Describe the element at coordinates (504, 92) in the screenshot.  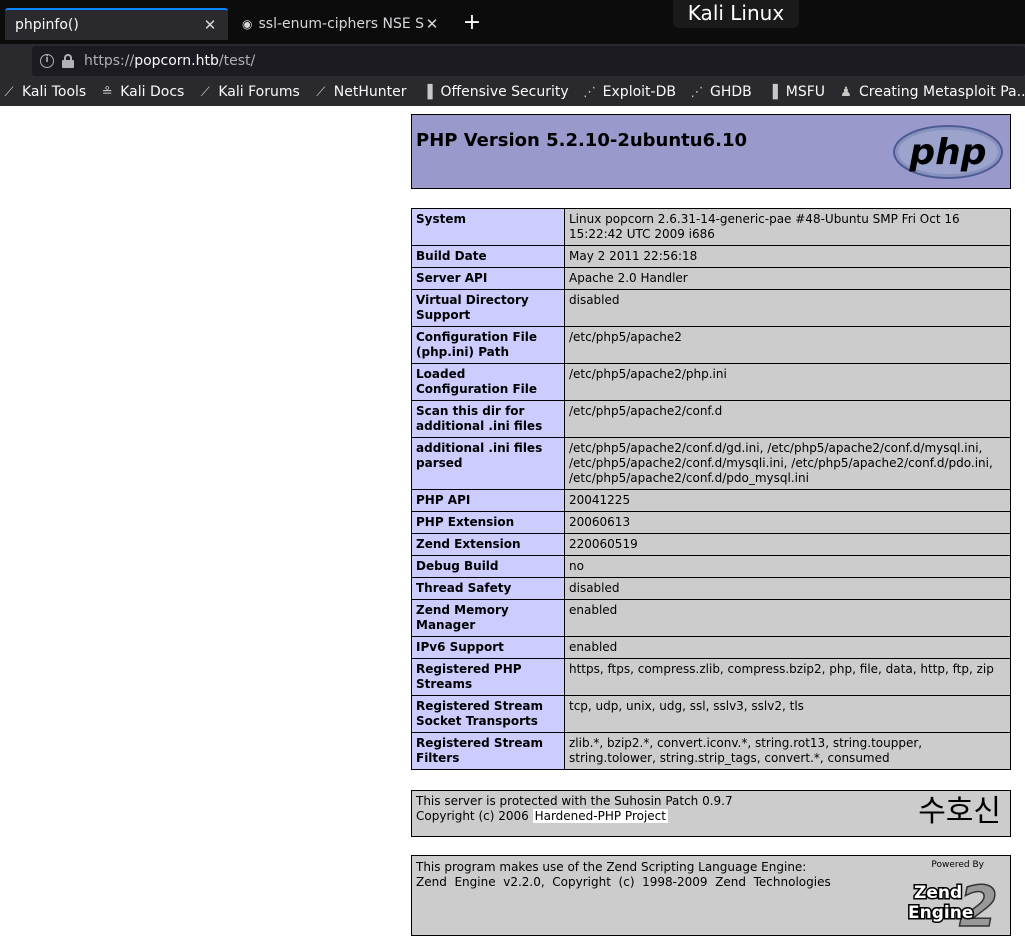
I see `bookmark-label: Offensive Security` at that location.